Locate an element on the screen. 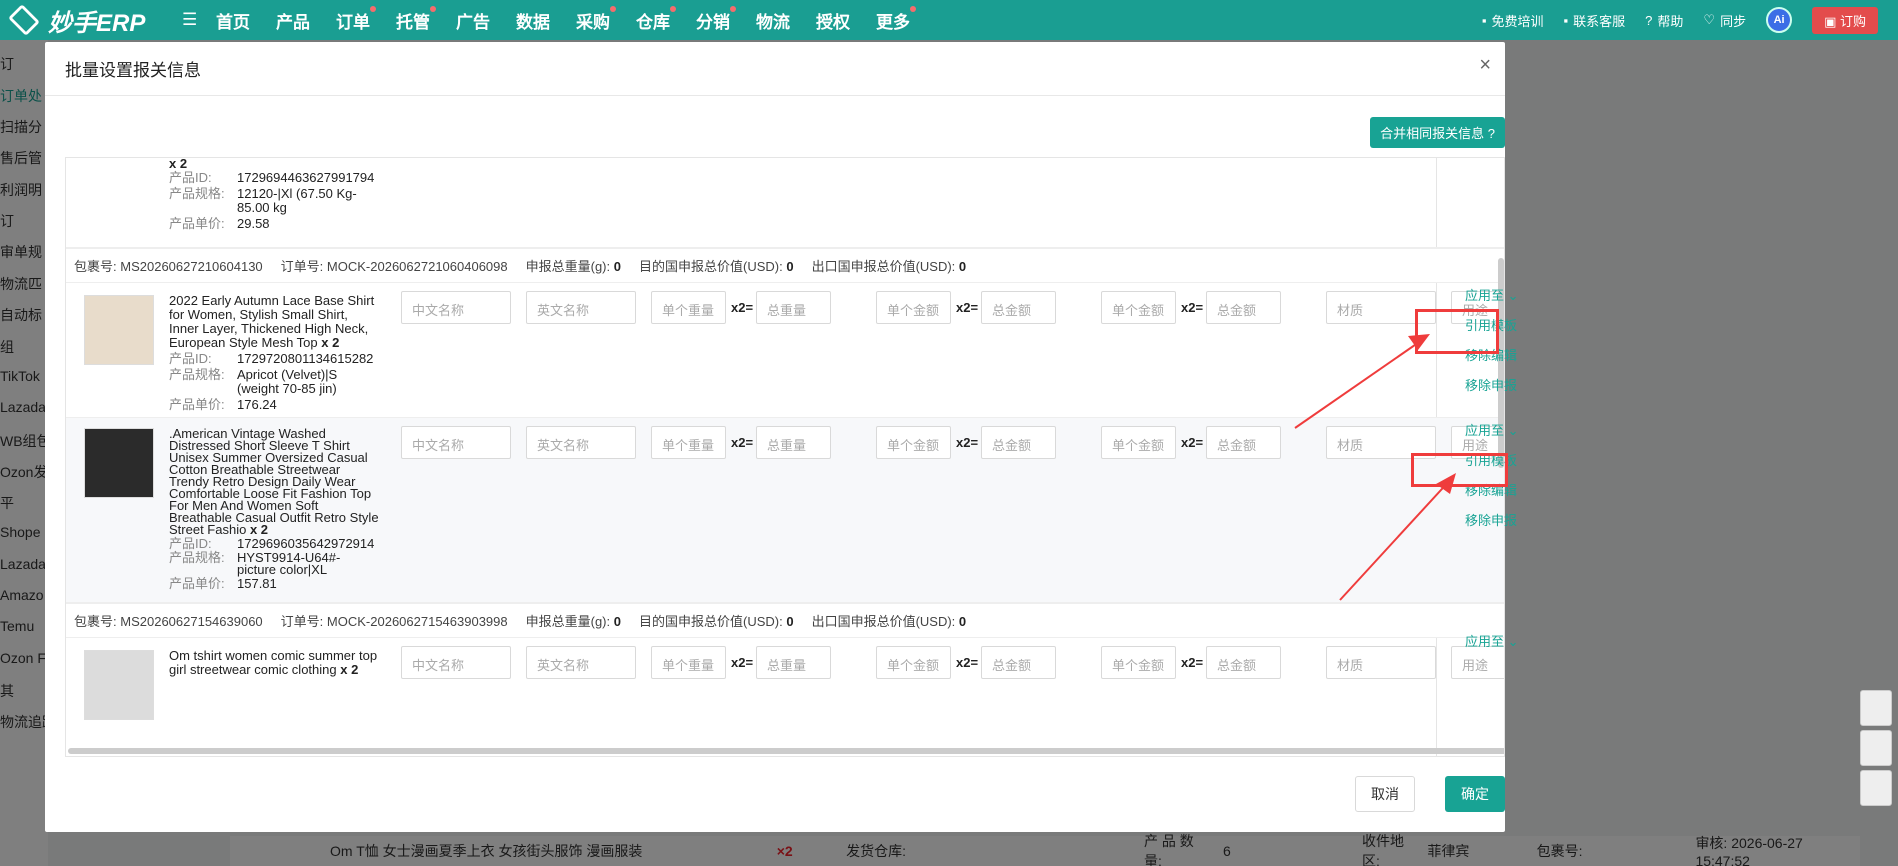 The image size is (1898, 866). message-icon: ▪ is located at coordinates (1566, 20).